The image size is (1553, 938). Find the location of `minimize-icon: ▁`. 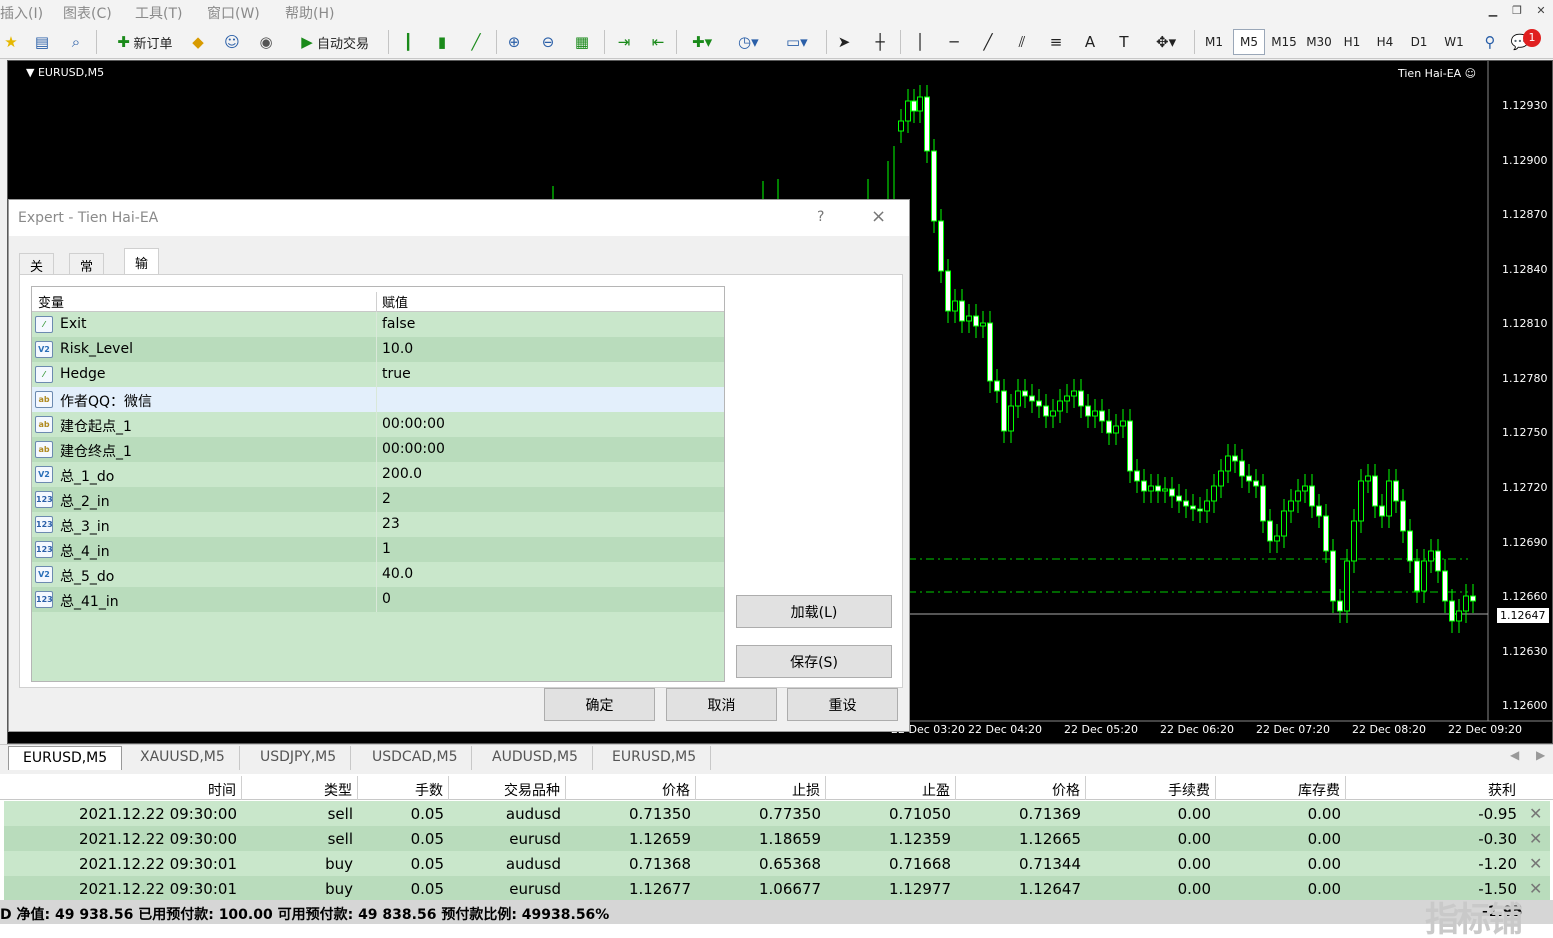

minimize-icon: ▁ is located at coordinates (1493, 11).